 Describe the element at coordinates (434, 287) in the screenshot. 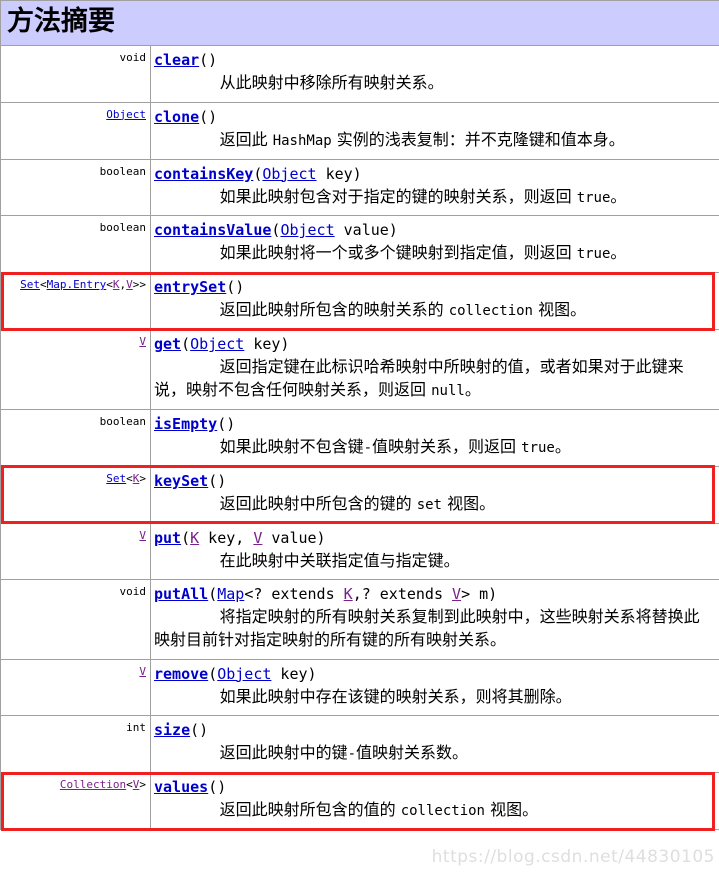

I see `method-signature: entrySet()` at that location.